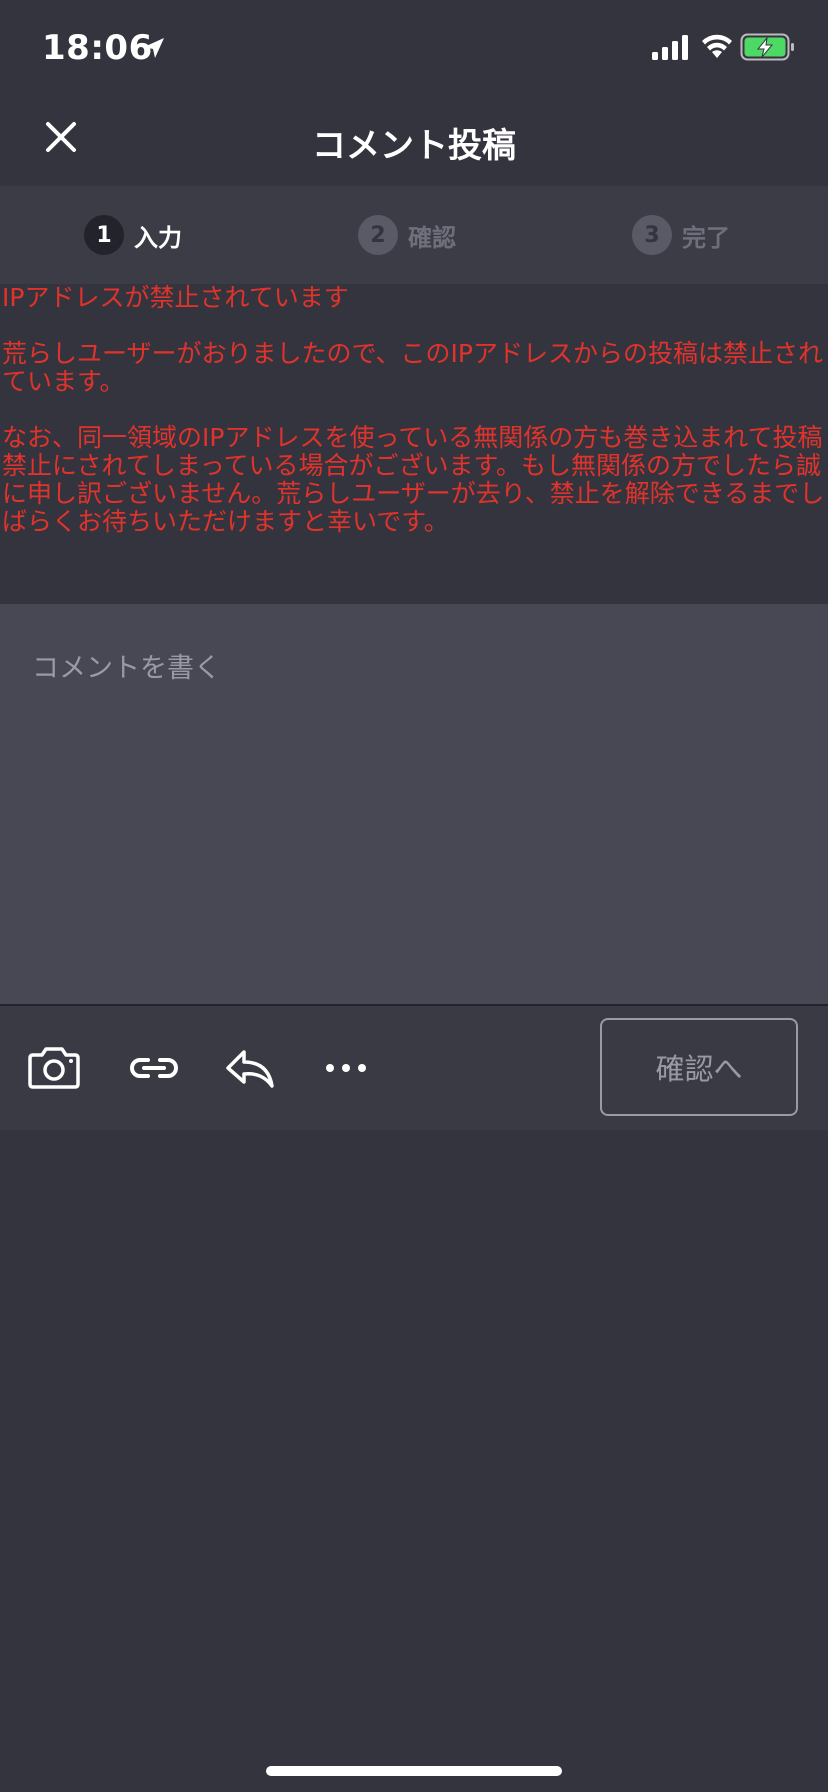 The image size is (828, 1792). What do you see at coordinates (154, 48) in the screenshot?
I see `location-arrow-icon` at bounding box center [154, 48].